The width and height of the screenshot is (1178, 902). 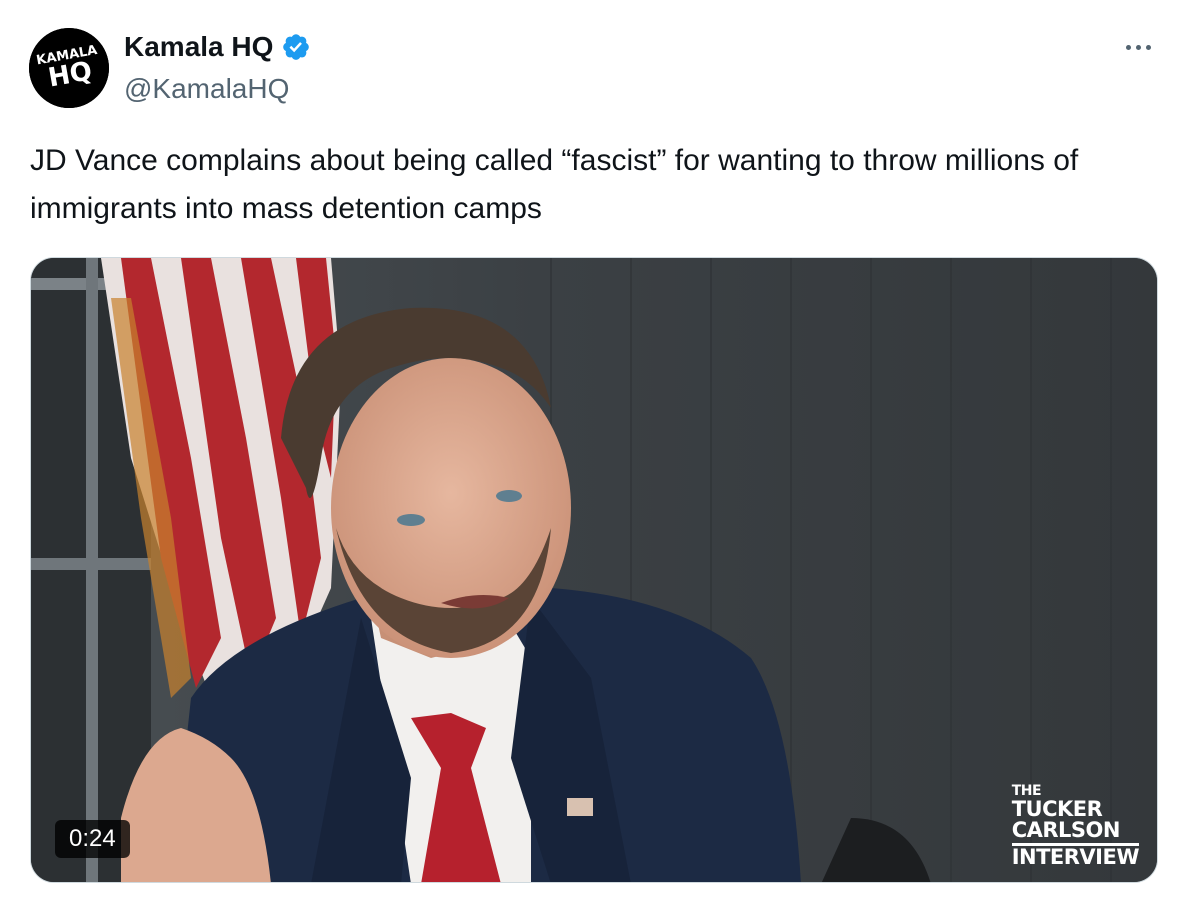 What do you see at coordinates (296, 47) in the screenshot?
I see `verified-badge-icon` at bounding box center [296, 47].